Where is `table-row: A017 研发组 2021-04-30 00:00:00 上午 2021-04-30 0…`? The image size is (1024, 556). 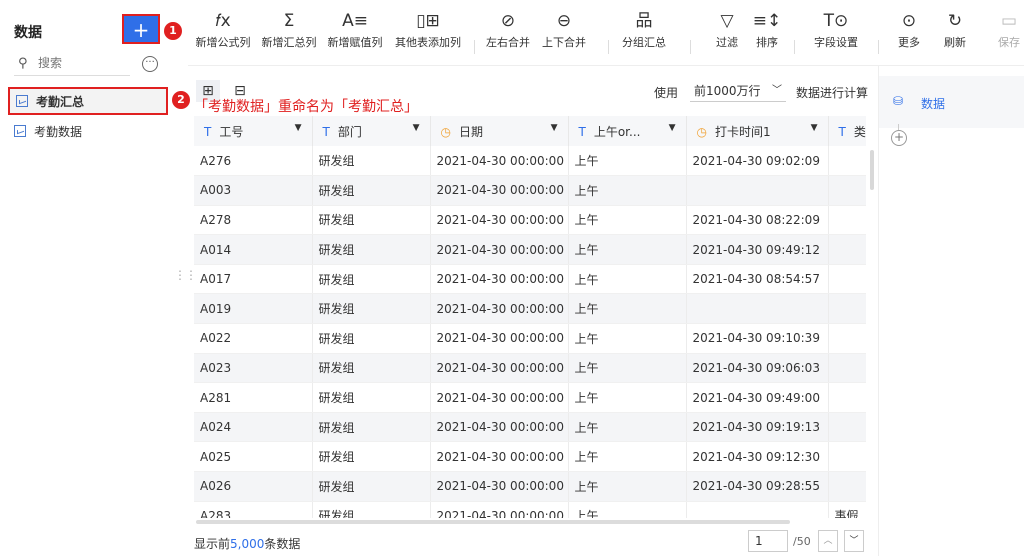
table-row: A017 研发组 2021-04-30 00:00:00 上午 2021-04-30 0… is located at coordinates (530, 279).